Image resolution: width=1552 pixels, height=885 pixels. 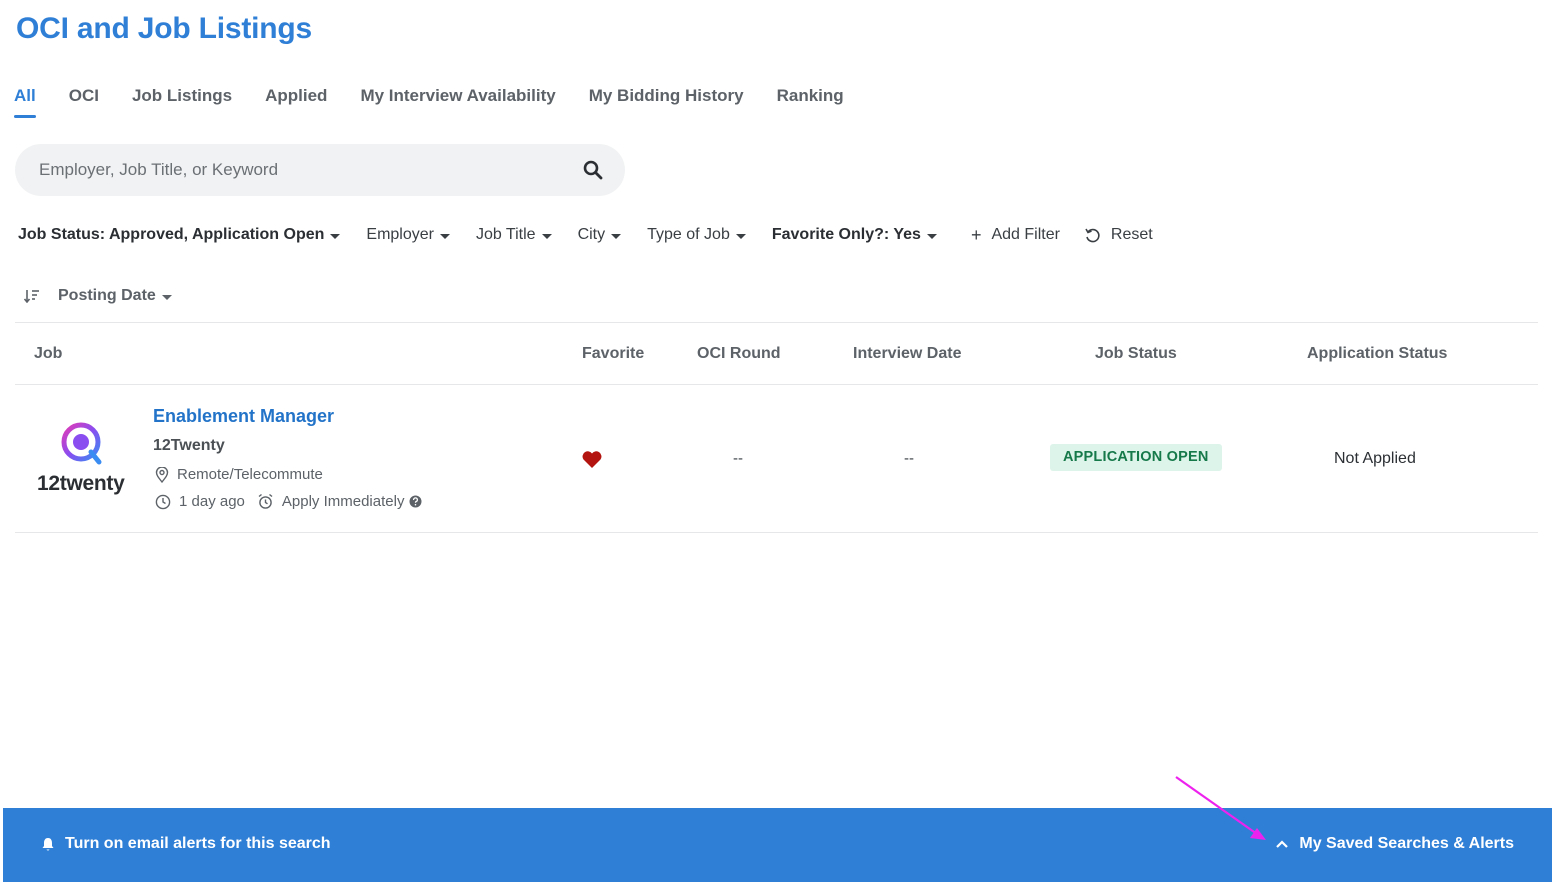 I want to click on saved-searches-button: My Saved Searches & Alerts, so click(x=1394, y=844).